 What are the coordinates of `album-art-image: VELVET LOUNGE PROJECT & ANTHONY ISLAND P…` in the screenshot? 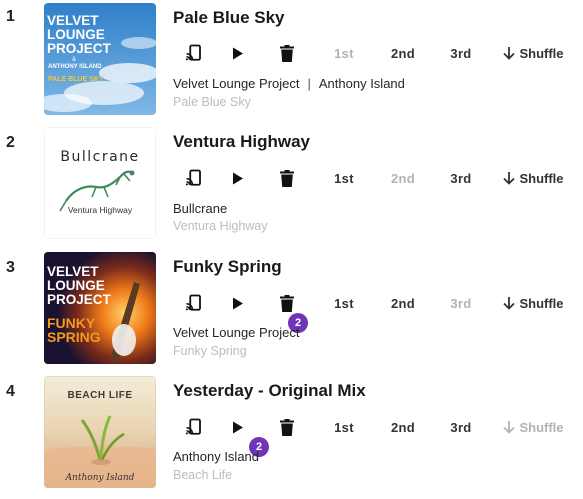 It's located at (100, 59).